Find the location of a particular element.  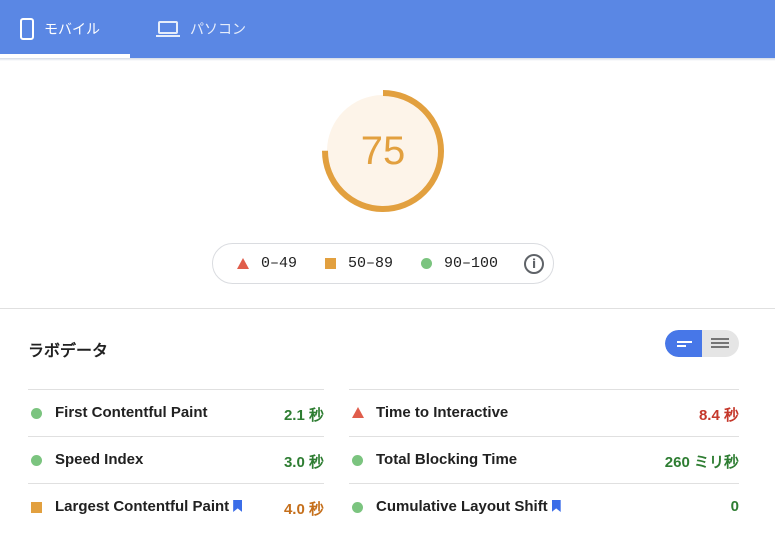

metric-value: 0 is located at coordinates (734, 506).